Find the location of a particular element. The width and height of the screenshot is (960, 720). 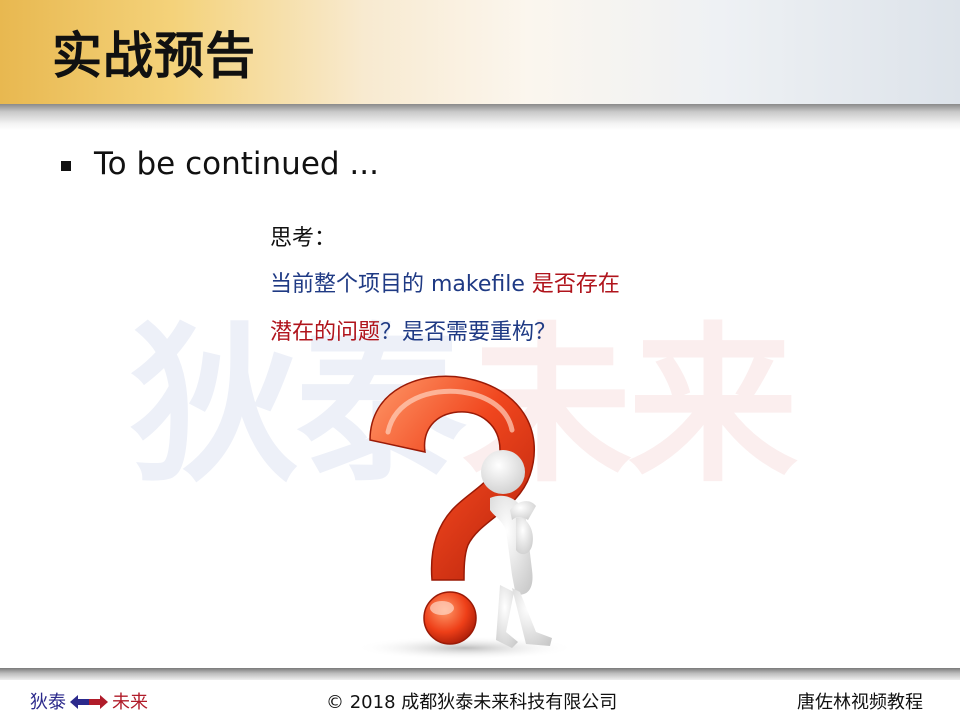

thinking-line-3b: ？是否需要重构？ is located at coordinates (468, 332).